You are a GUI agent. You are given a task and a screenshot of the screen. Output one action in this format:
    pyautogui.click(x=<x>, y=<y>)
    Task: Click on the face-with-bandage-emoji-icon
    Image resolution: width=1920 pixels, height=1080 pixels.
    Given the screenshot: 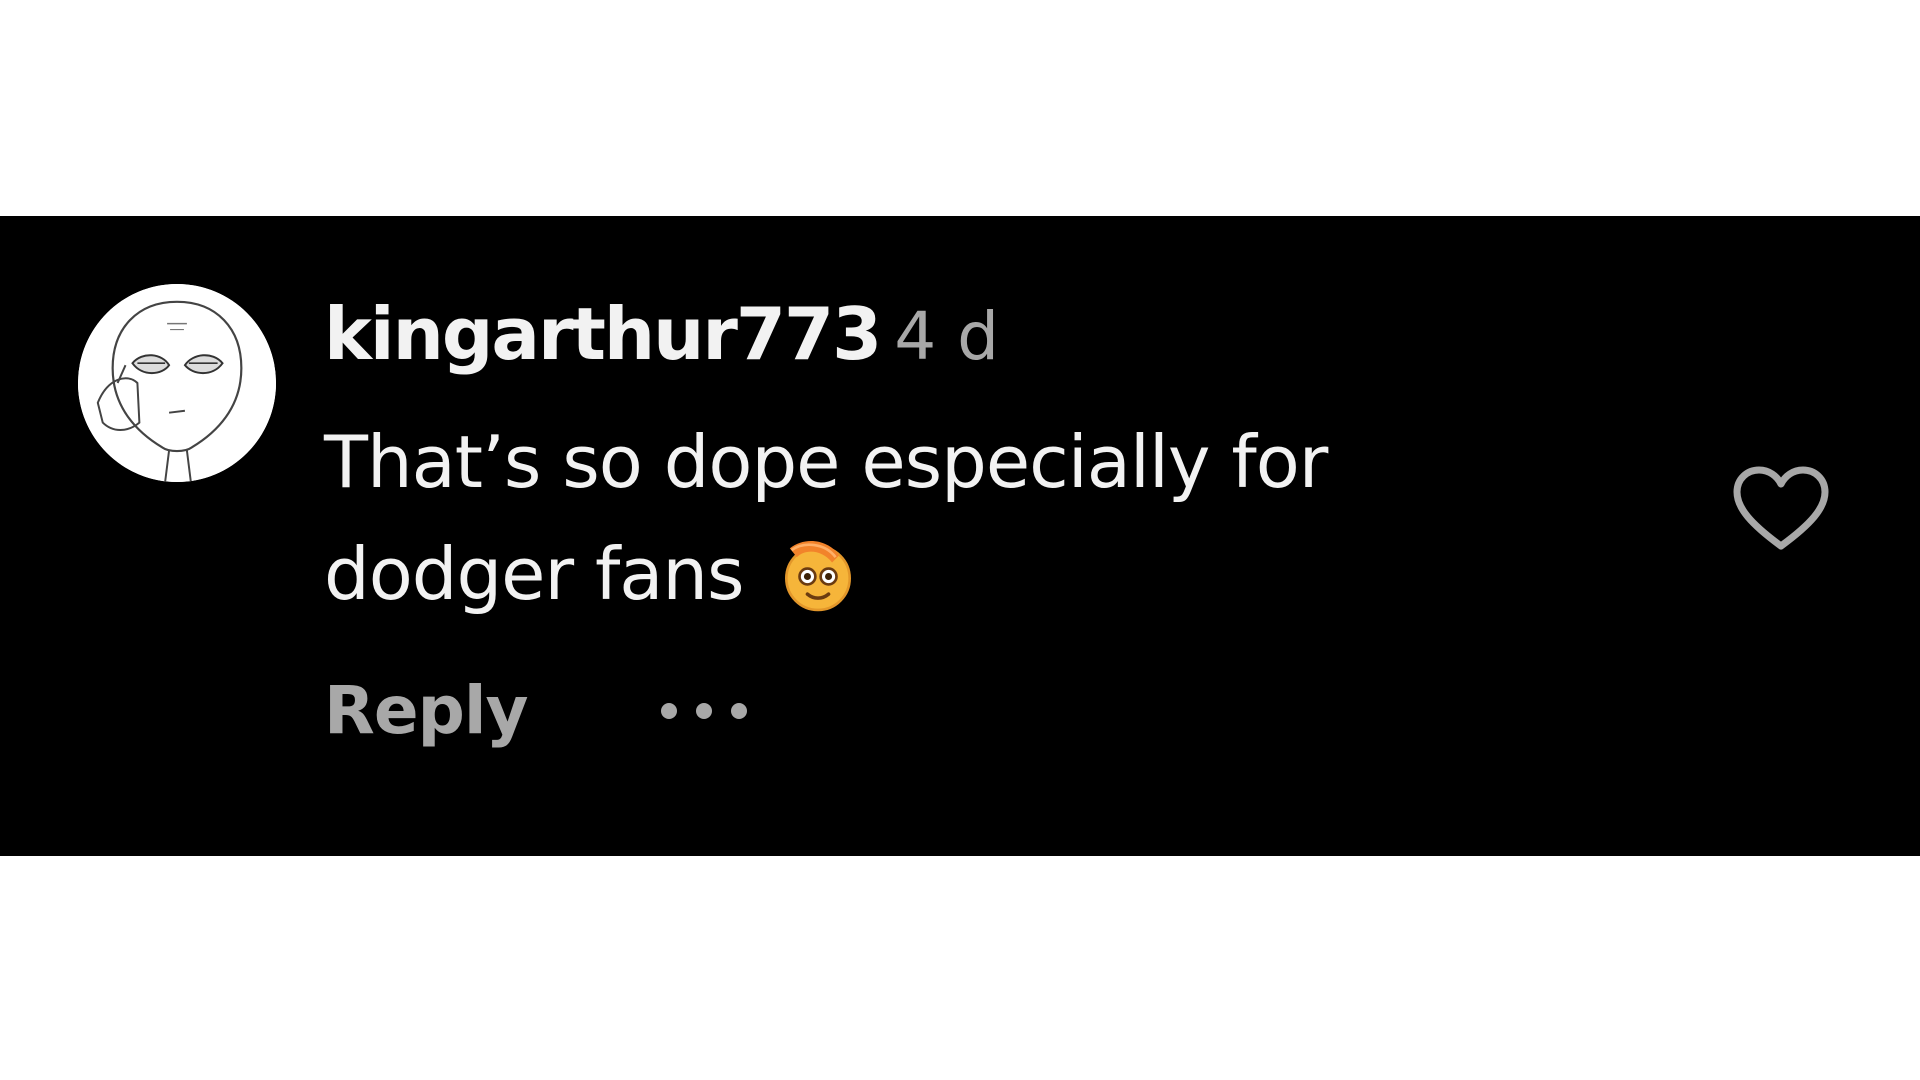 What is the action you would take?
    pyautogui.click(x=818, y=573)
    